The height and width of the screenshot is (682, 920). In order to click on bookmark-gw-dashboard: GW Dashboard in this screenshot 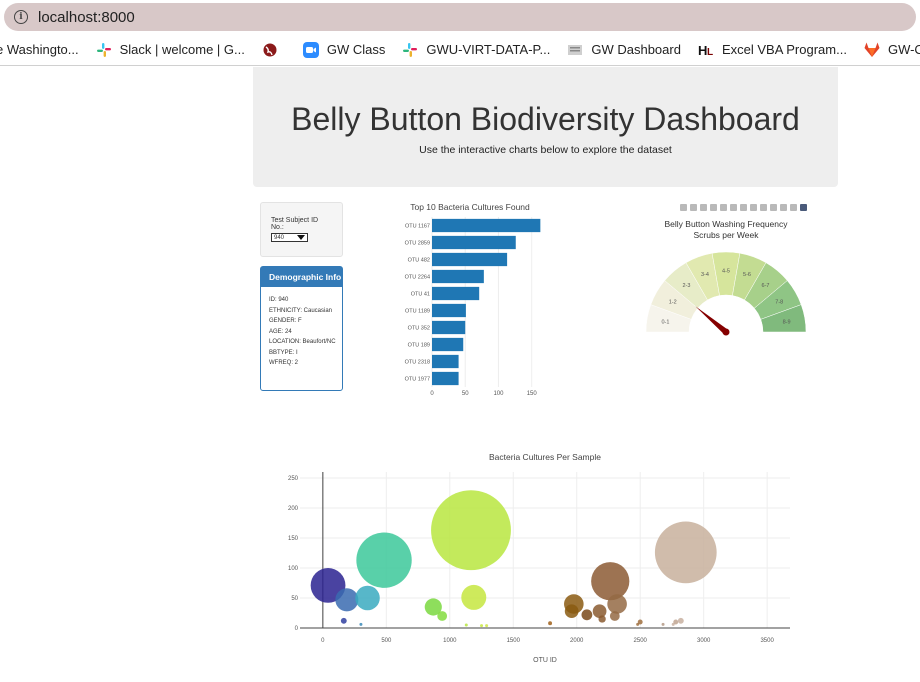, I will do `click(624, 50)`.